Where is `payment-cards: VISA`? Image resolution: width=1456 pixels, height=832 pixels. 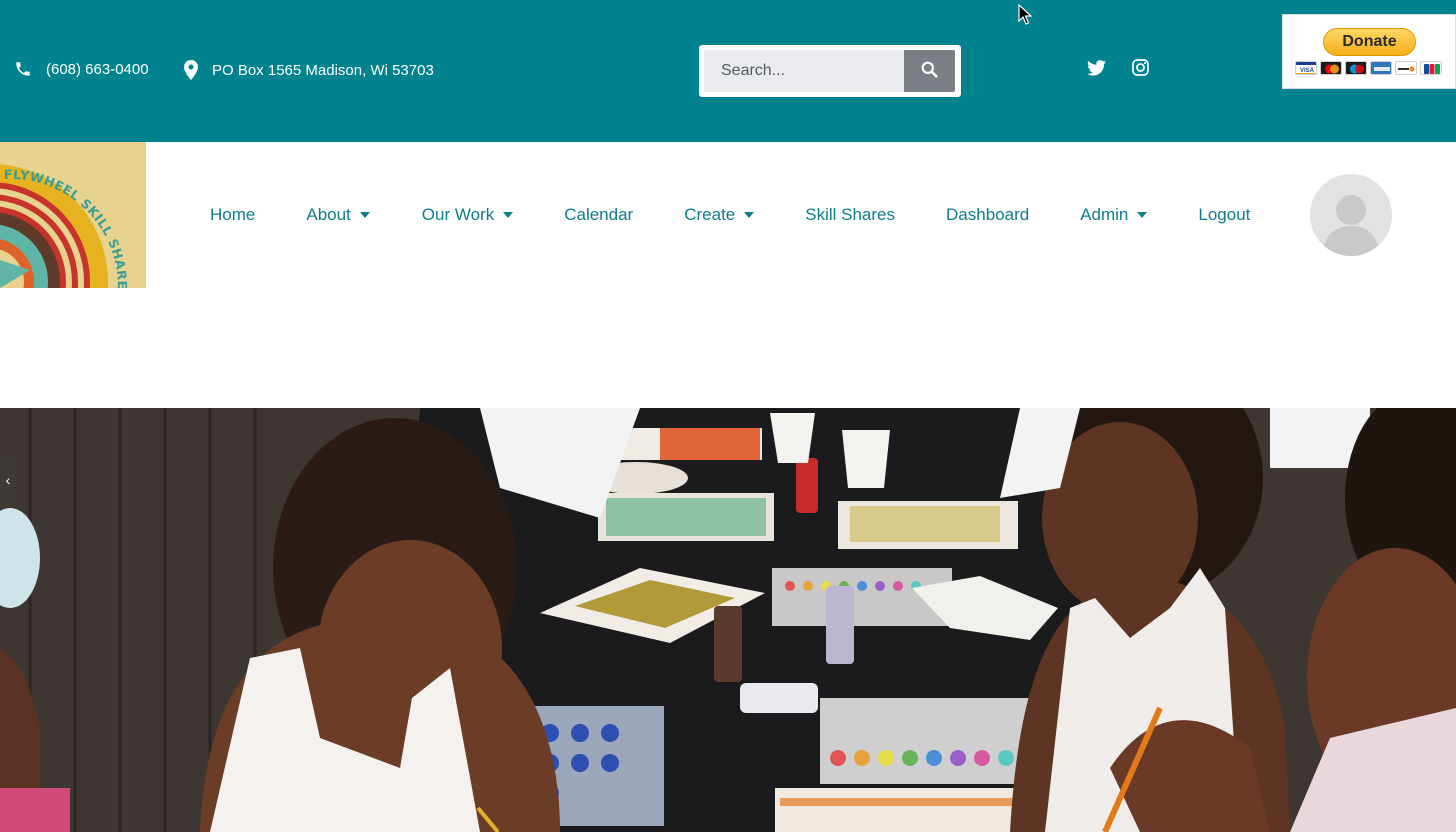
payment-cards: VISA is located at coordinates (1368, 68).